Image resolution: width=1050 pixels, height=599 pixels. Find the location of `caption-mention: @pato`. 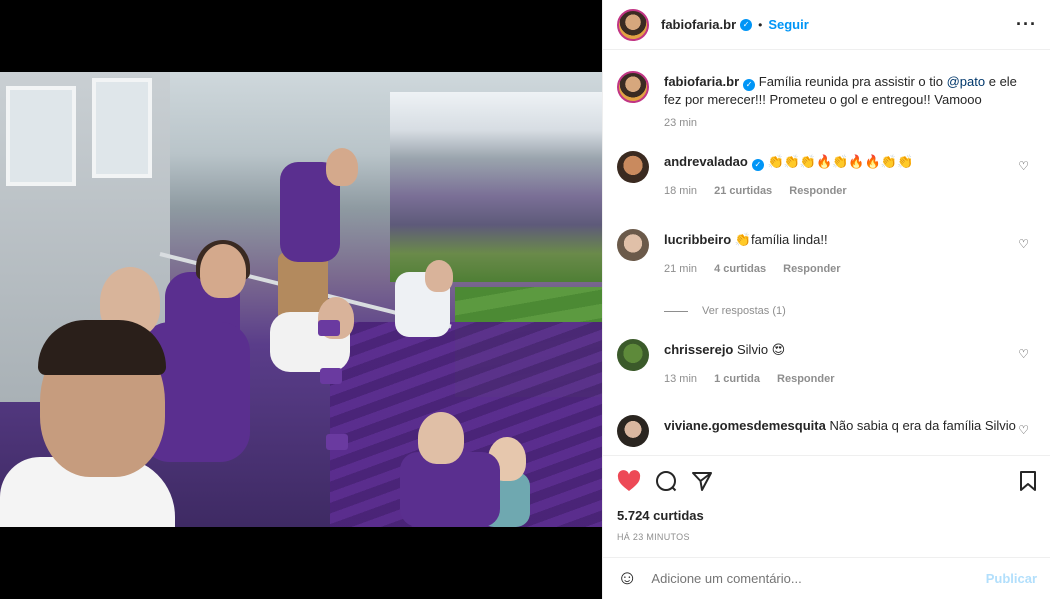

caption-mention: @pato is located at coordinates (966, 81).